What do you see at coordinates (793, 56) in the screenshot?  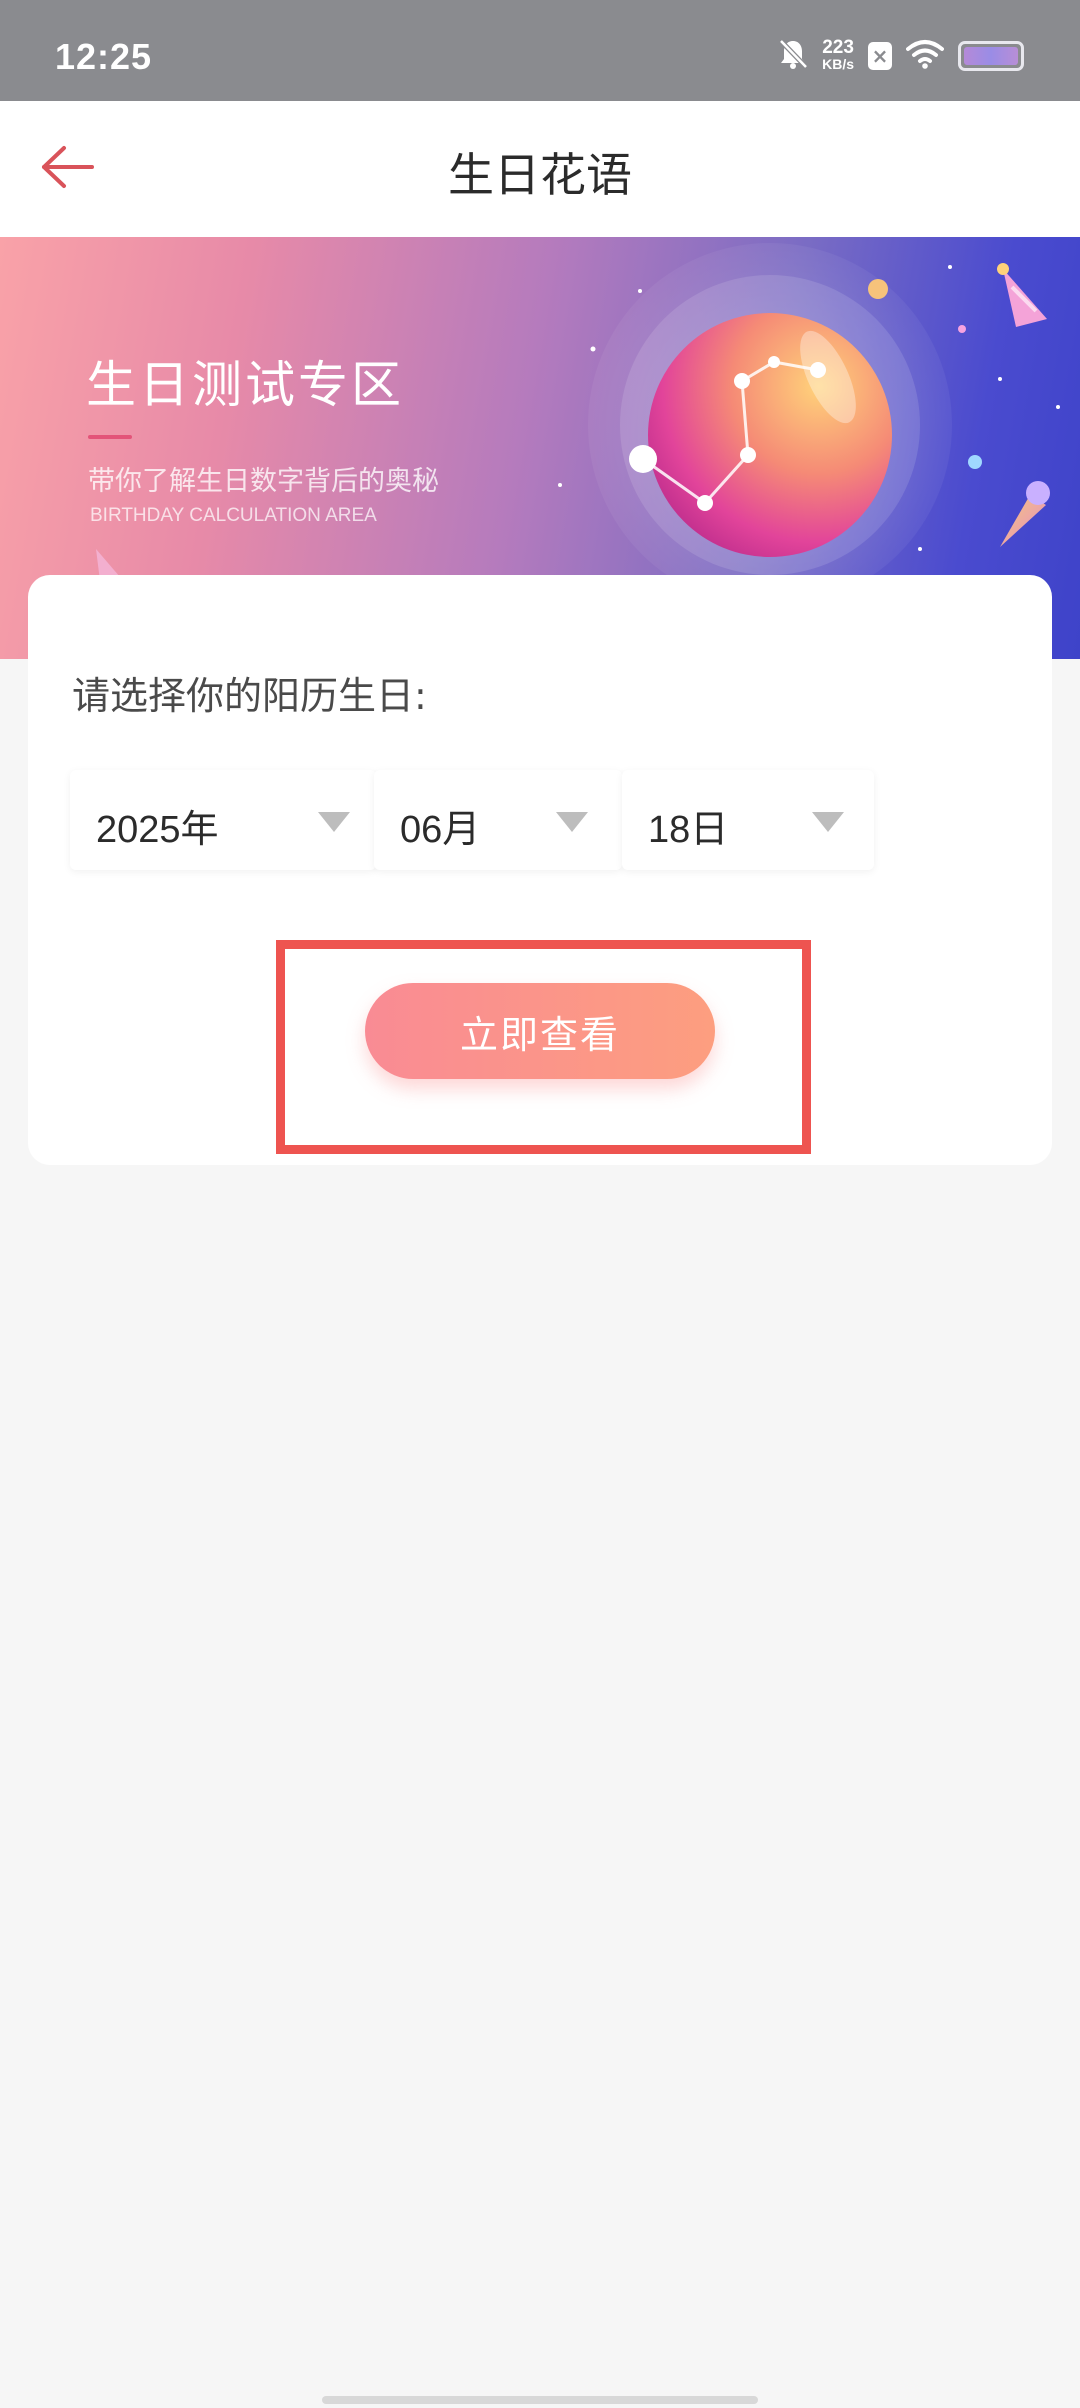 I see `bell-muted-icon` at bounding box center [793, 56].